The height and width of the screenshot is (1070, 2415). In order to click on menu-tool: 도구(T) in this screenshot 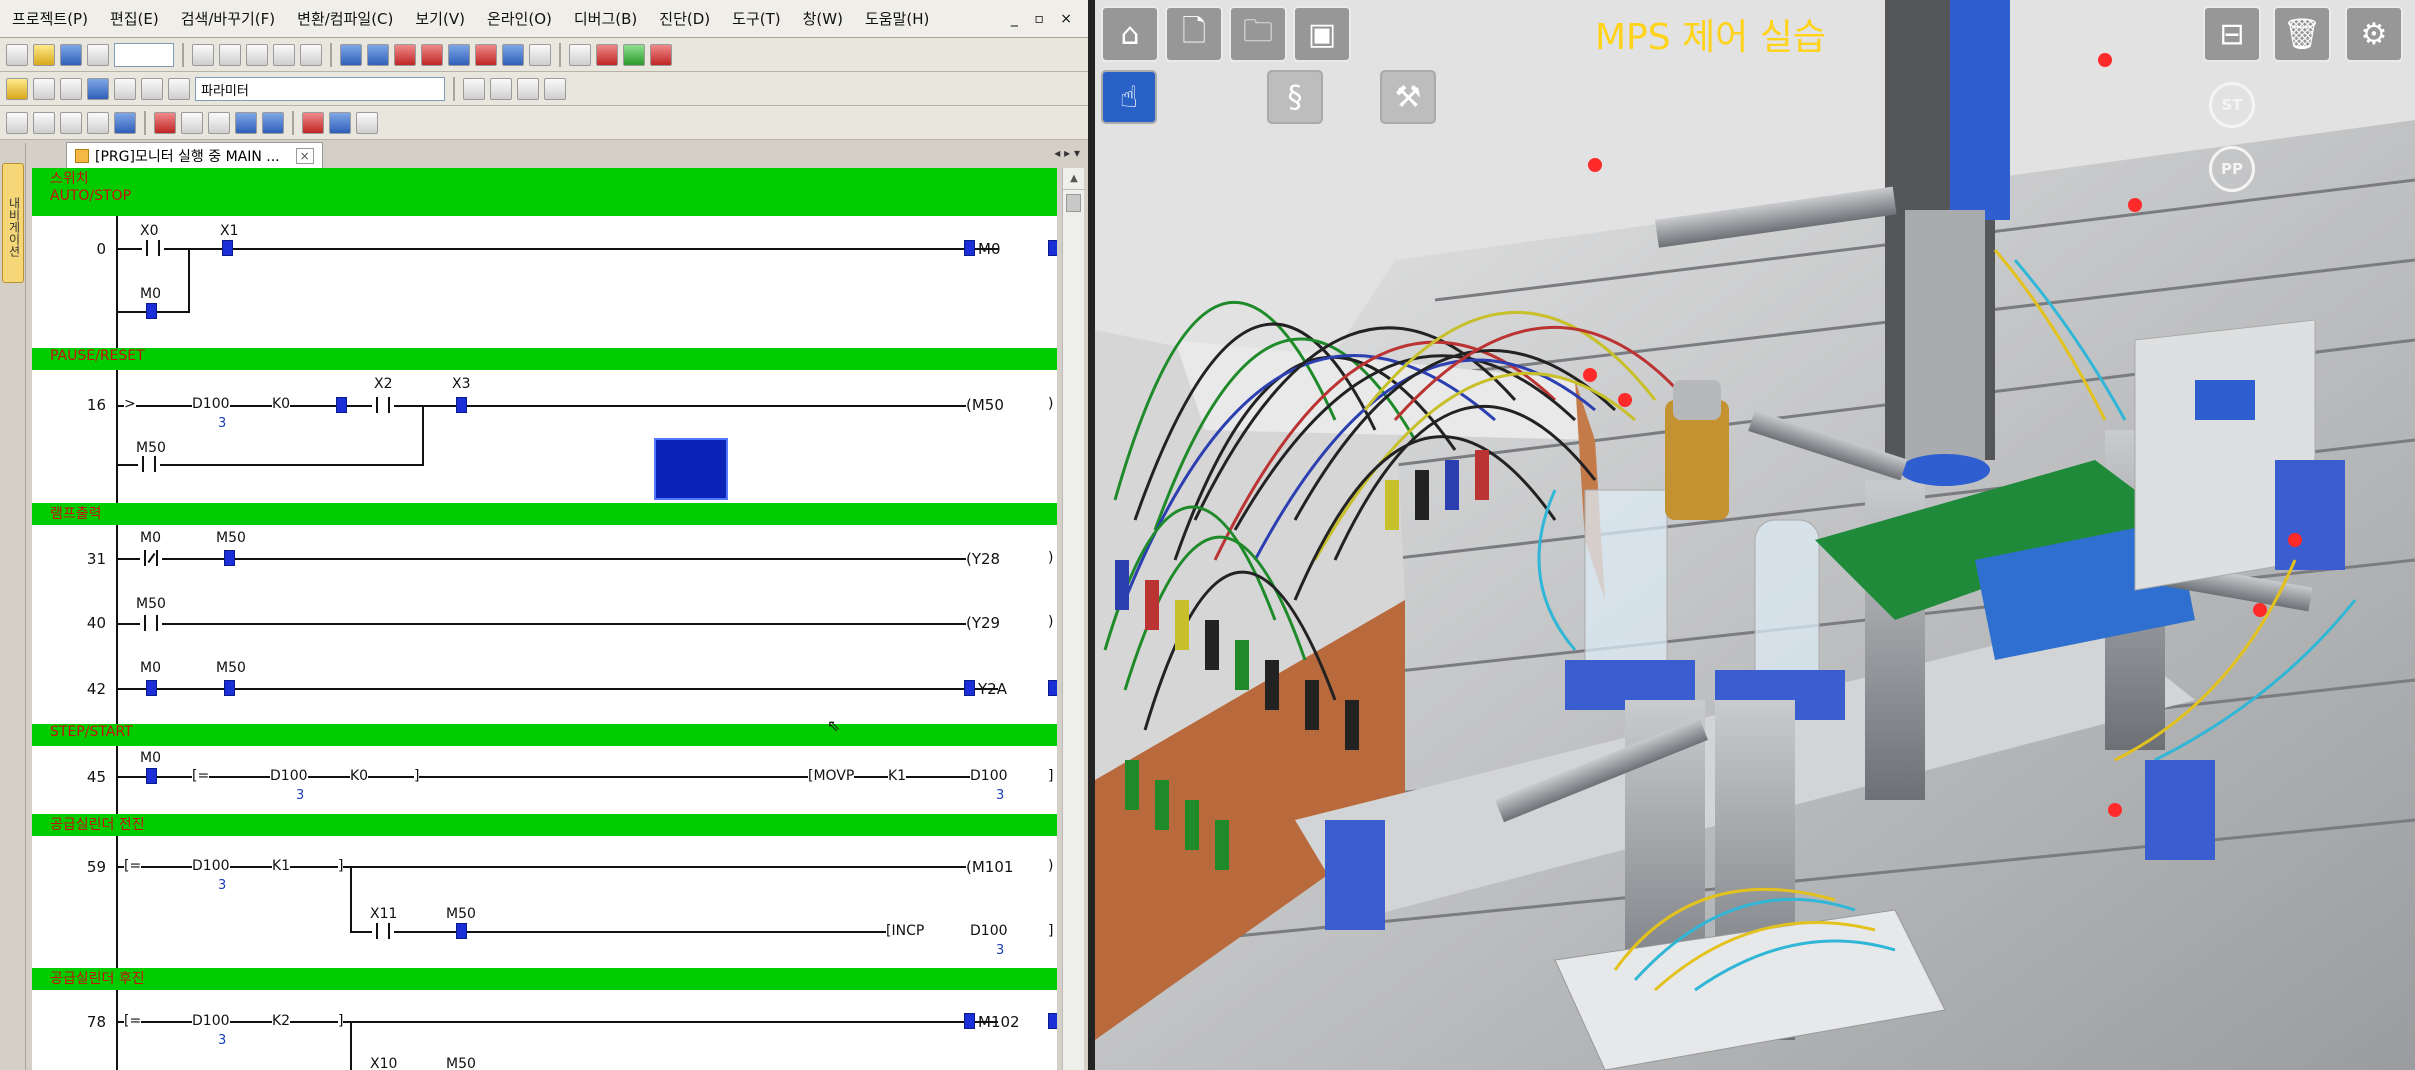, I will do `click(756, 18)`.